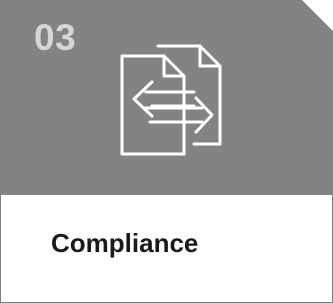 This screenshot has width=333, height=303. What do you see at coordinates (171, 100) in the screenshot?
I see `document-exchange-icon` at bounding box center [171, 100].